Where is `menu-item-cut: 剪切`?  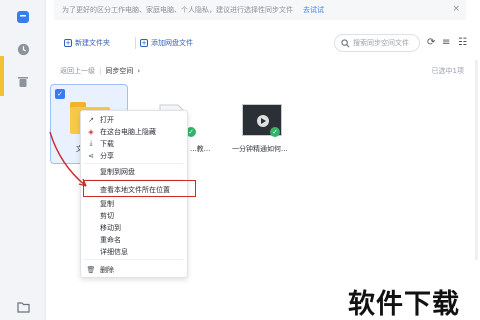
menu-item-cut: 剪切 is located at coordinates (134, 215).